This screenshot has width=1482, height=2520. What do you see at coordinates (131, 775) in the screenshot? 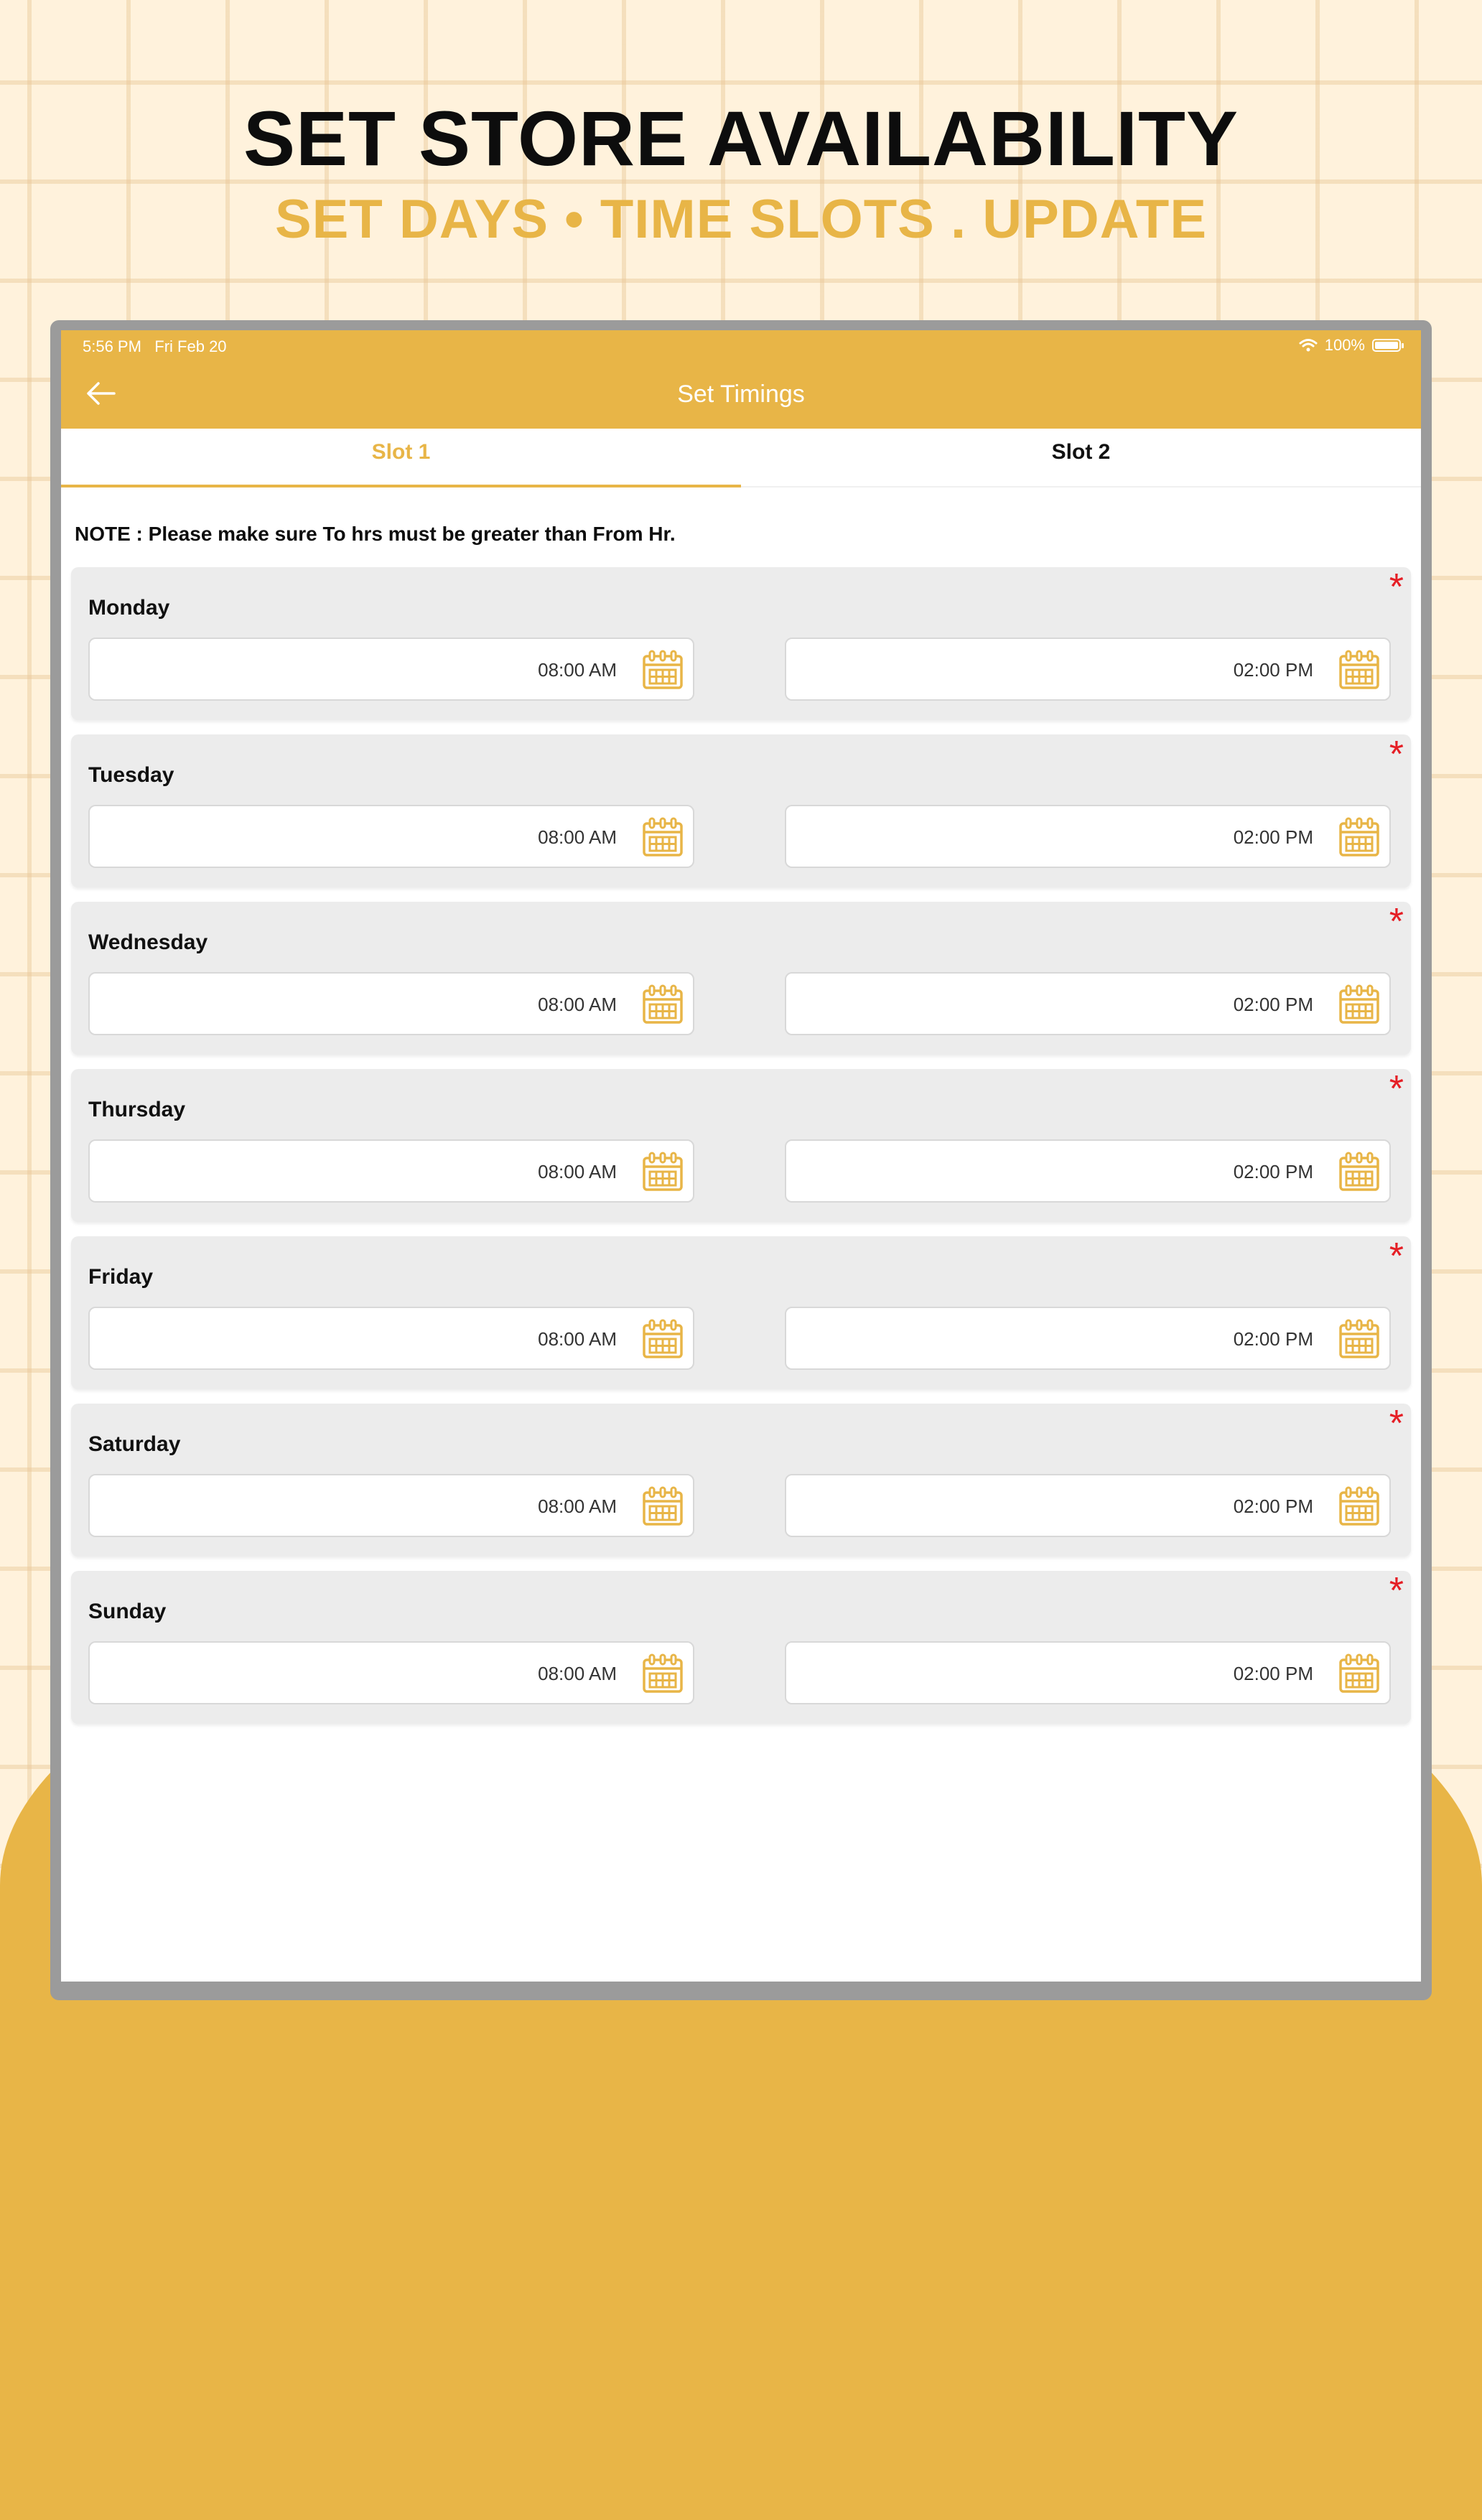
I see `day-name: Tuesday` at bounding box center [131, 775].